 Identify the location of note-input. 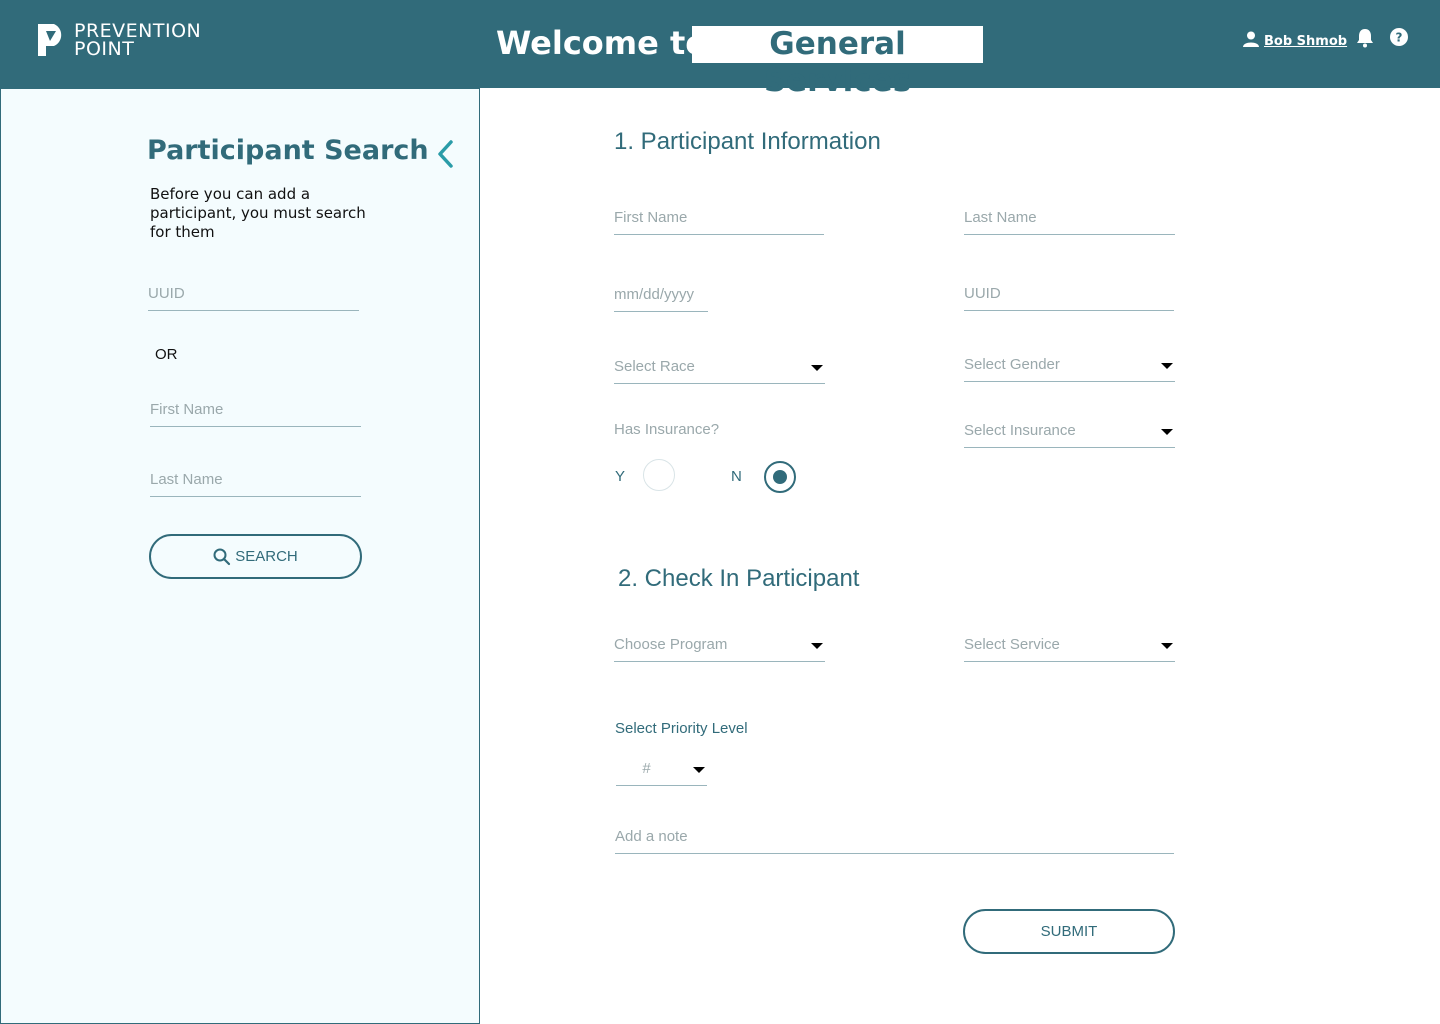
(894, 836).